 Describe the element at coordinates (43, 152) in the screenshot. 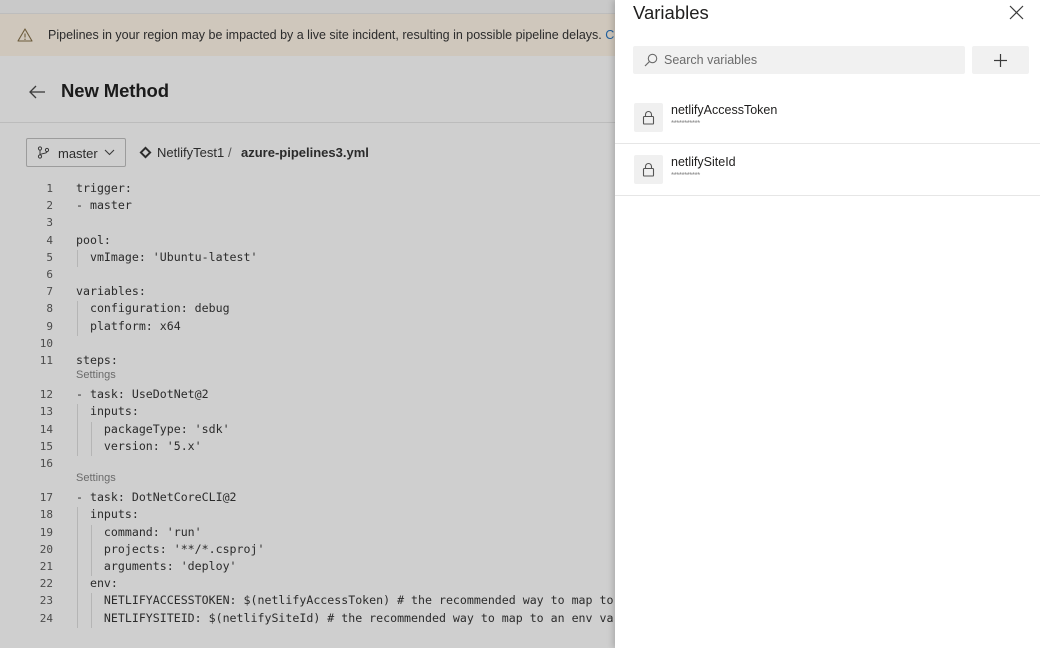

I see `git-branch-icon` at that location.